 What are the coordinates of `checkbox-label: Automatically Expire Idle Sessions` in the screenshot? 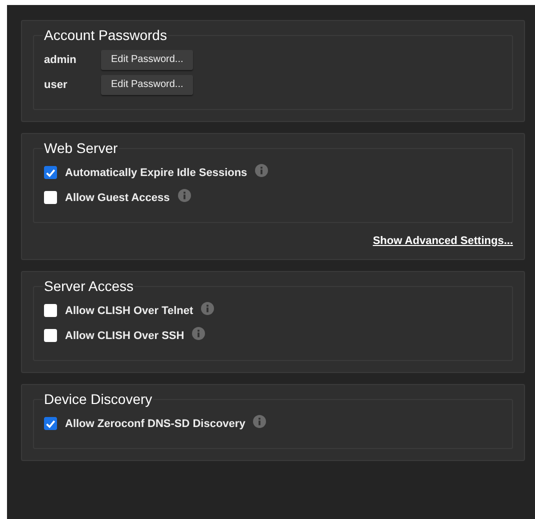 It's located at (156, 172).